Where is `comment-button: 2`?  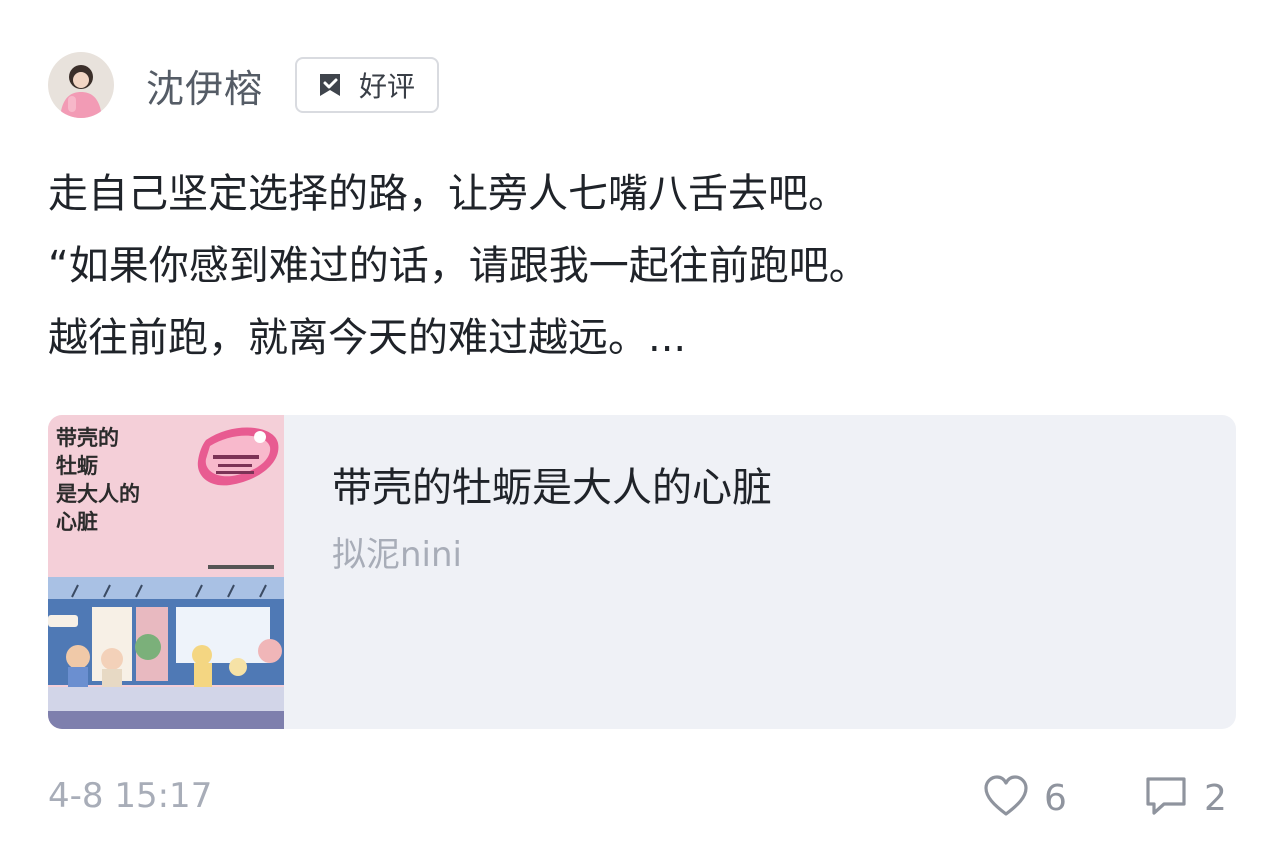
comment-button: 2 is located at coordinates (1184, 798).